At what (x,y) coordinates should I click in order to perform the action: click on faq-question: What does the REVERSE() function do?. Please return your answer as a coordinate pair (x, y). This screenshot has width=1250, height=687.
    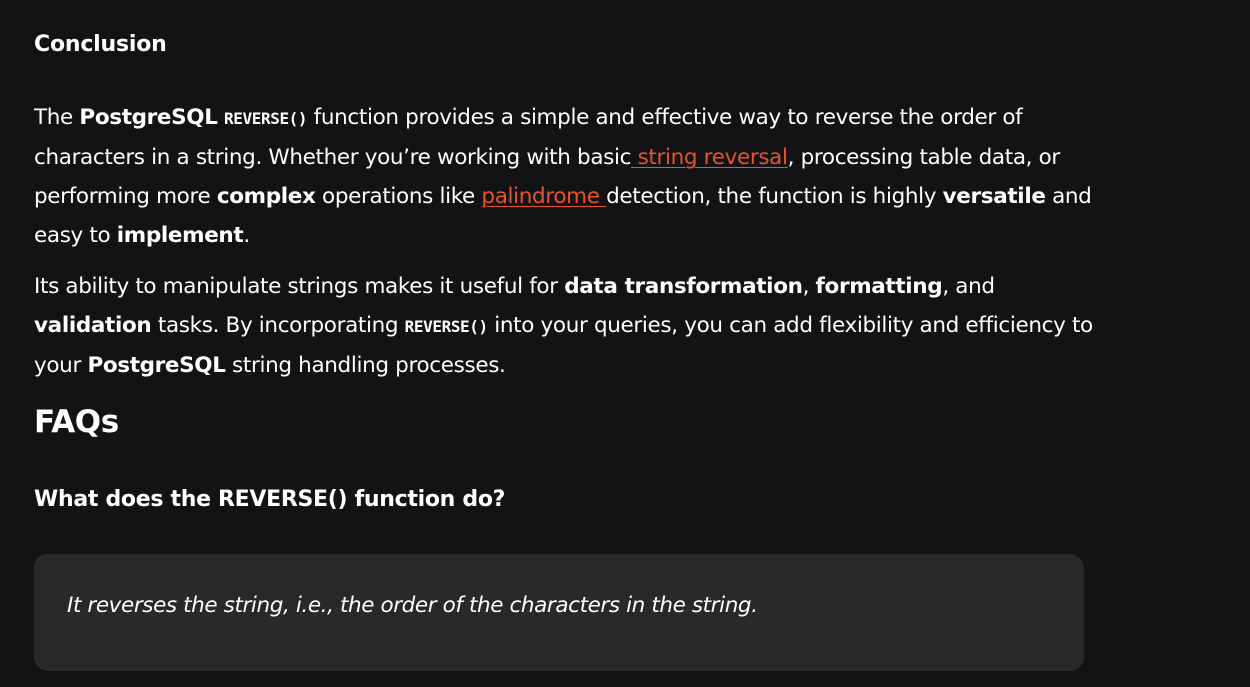
    Looking at the image, I should click on (270, 499).